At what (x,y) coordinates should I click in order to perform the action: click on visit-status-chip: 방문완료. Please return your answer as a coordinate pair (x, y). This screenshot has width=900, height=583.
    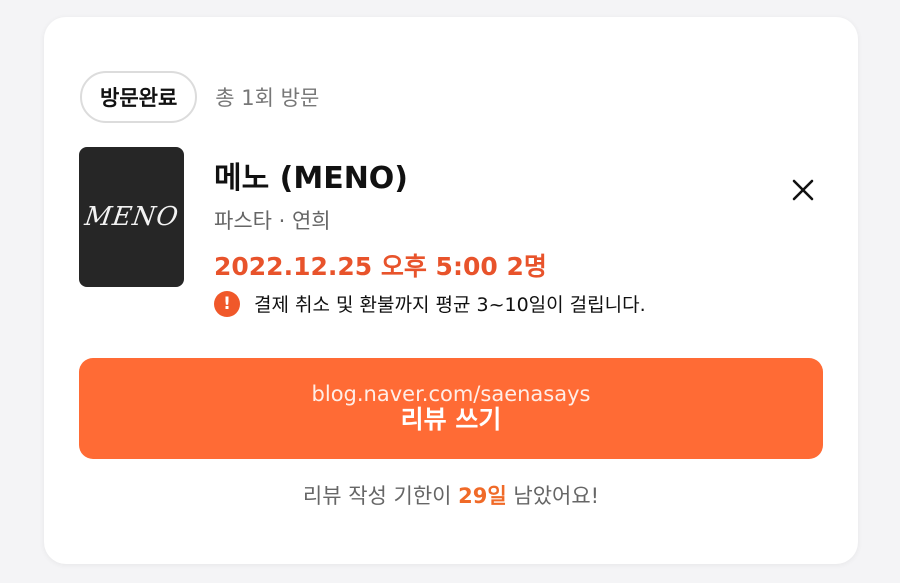
    Looking at the image, I should click on (139, 97).